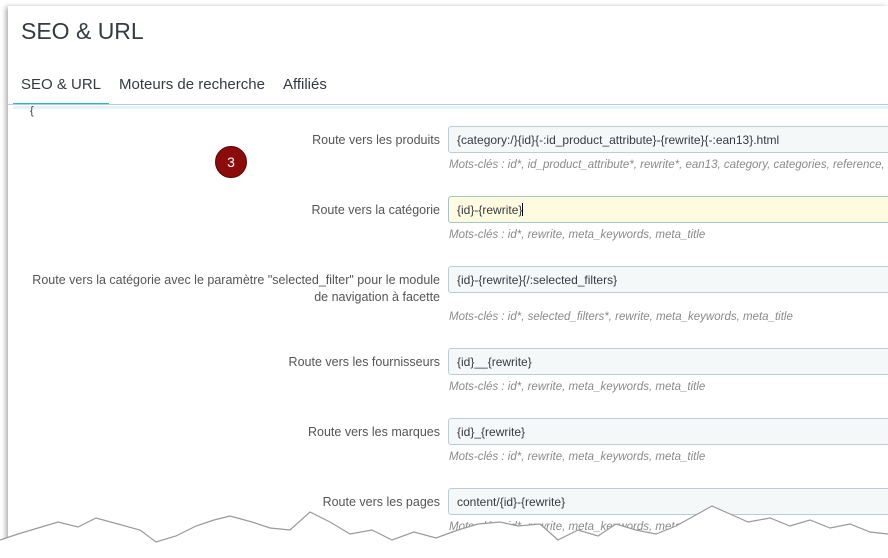 The width and height of the screenshot is (888, 558). Describe the element at coordinates (32, 111) in the screenshot. I see `brace-glyph: {` at that location.